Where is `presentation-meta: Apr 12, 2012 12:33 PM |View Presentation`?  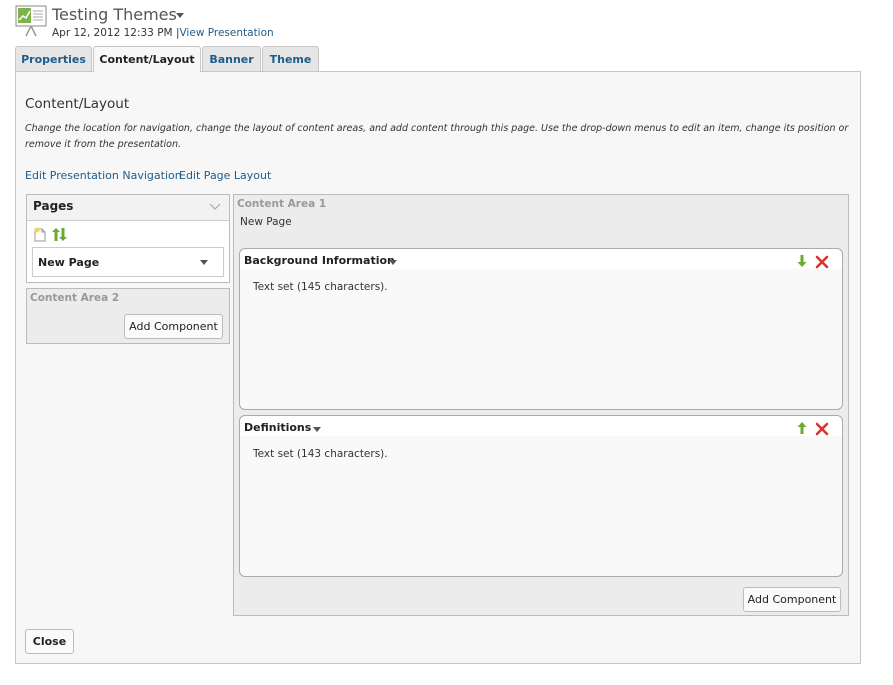 presentation-meta: Apr 12, 2012 12:33 PM |View Presentation is located at coordinates (163, 33).